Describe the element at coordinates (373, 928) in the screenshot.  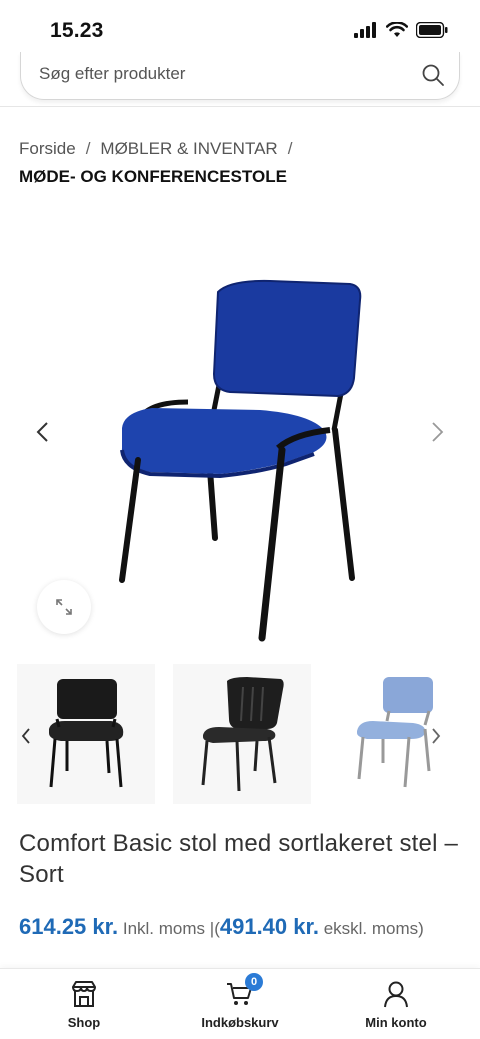
I see `price-excl-label: ekskl. moms)` at that location.